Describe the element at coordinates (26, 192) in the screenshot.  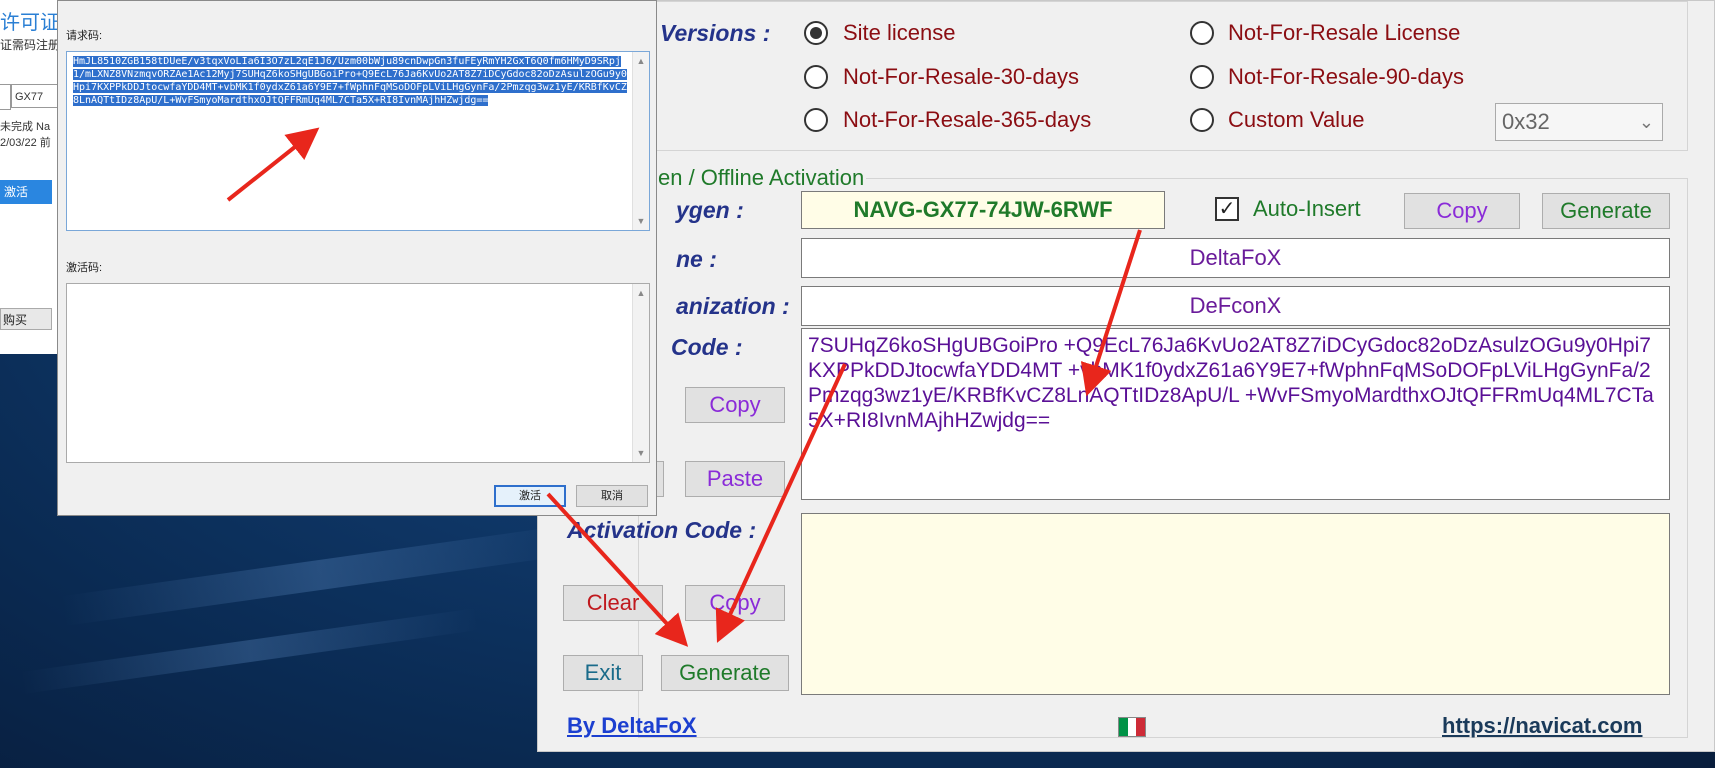
I see `bg-activate-button: 激活` at that location.